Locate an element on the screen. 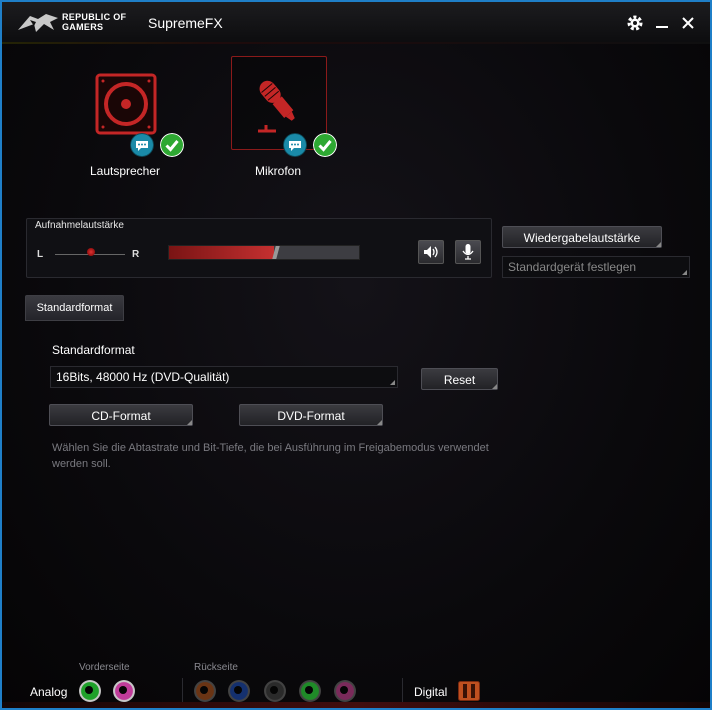 This screenshot has height=710, width=712. close-icon is located at coordinates (688, 23).